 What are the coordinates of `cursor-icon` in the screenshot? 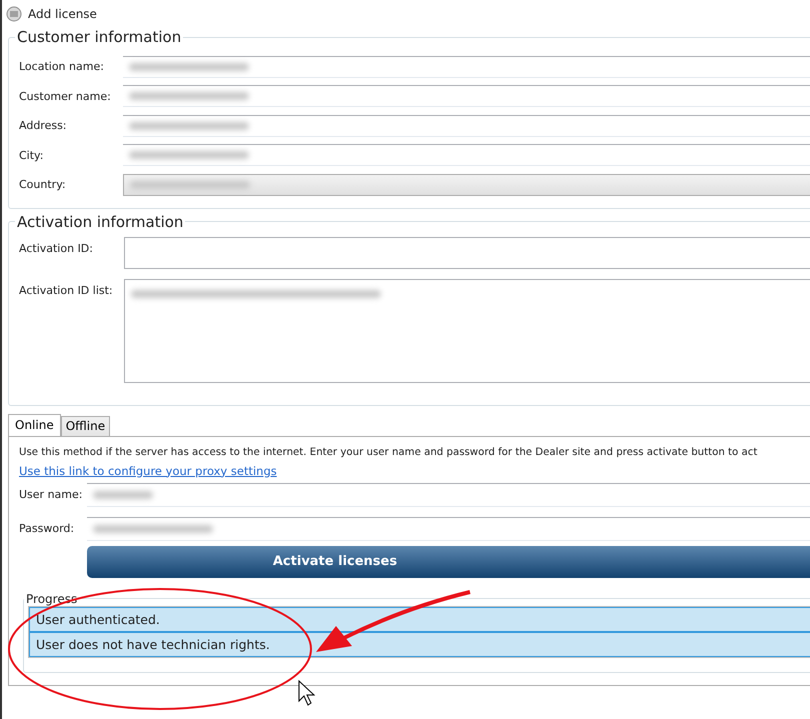 It's located at (307, 693).